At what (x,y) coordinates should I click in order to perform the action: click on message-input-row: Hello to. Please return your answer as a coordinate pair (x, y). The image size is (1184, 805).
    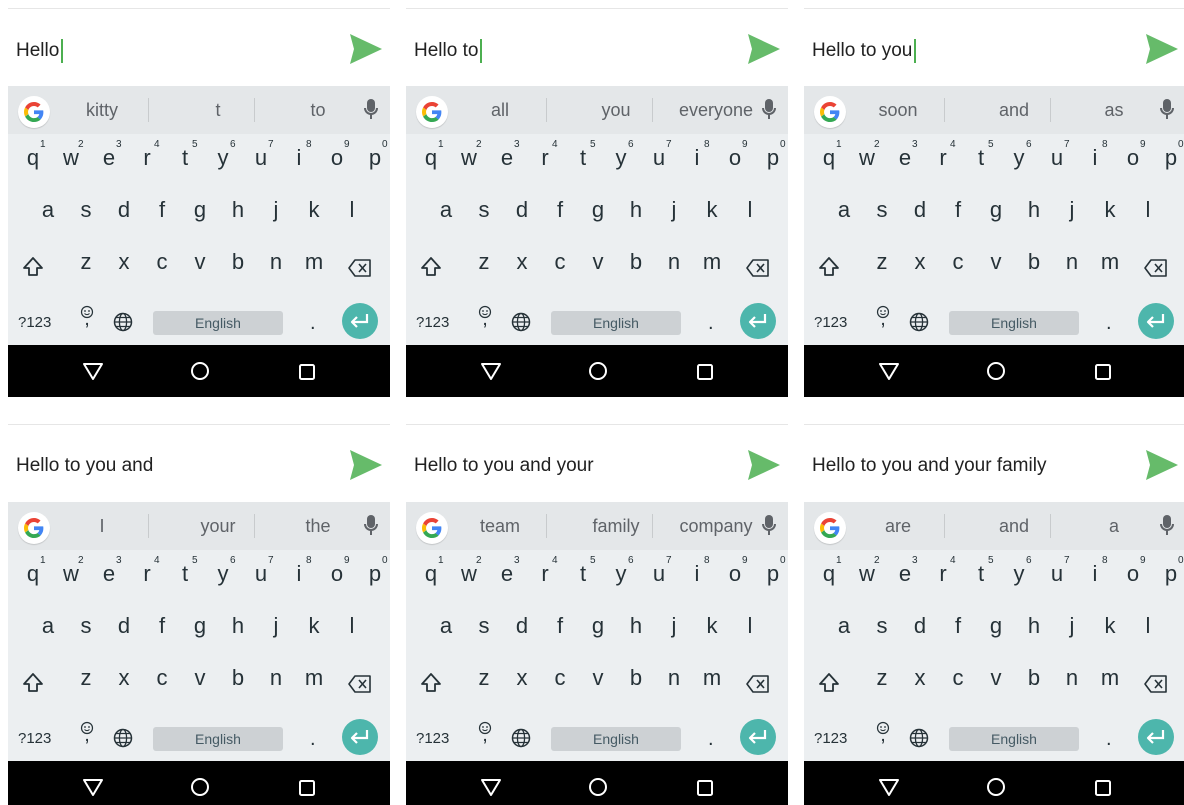
    Looking at the image, I should click on (597, 51).